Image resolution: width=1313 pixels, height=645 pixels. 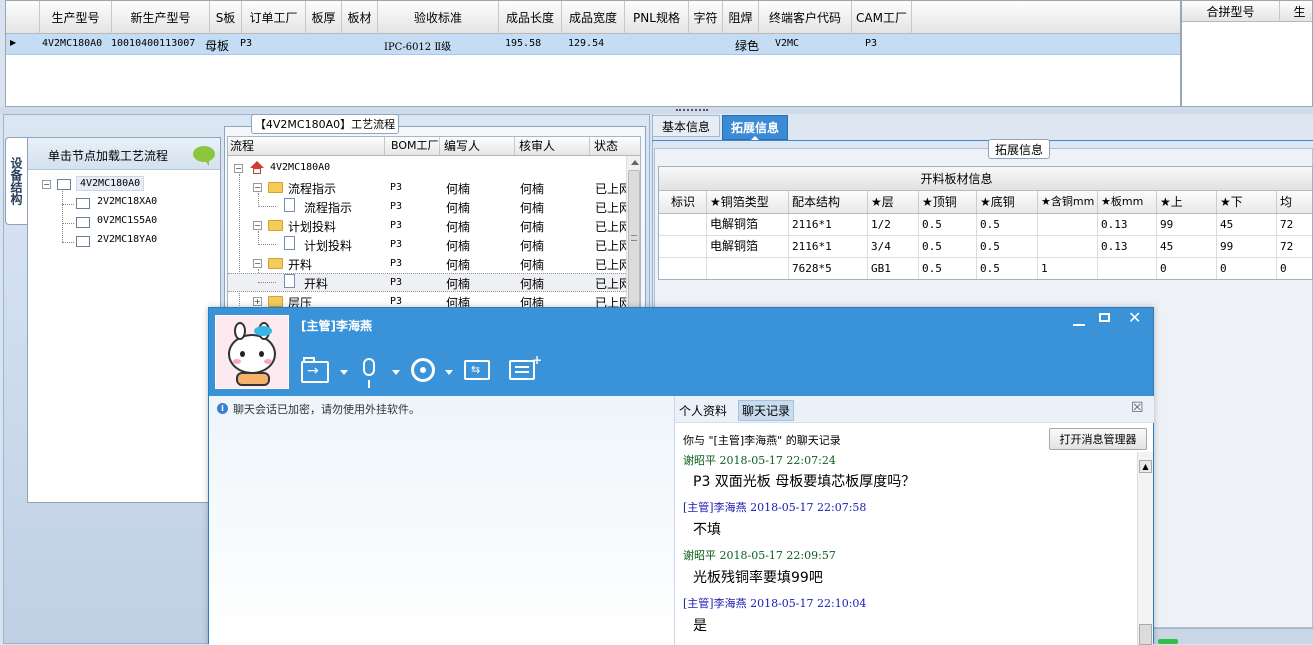 What do you see at coordinates (893, 202) in the screenshot?
I see `col-header: ★层` at bounding box center [893, 202].